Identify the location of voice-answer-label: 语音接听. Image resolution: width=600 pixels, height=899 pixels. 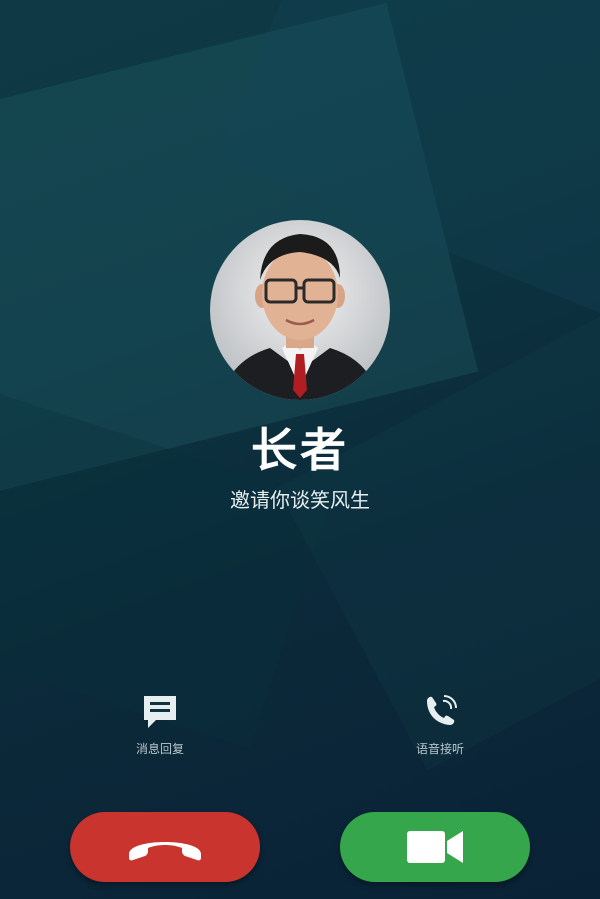
(439, 749).